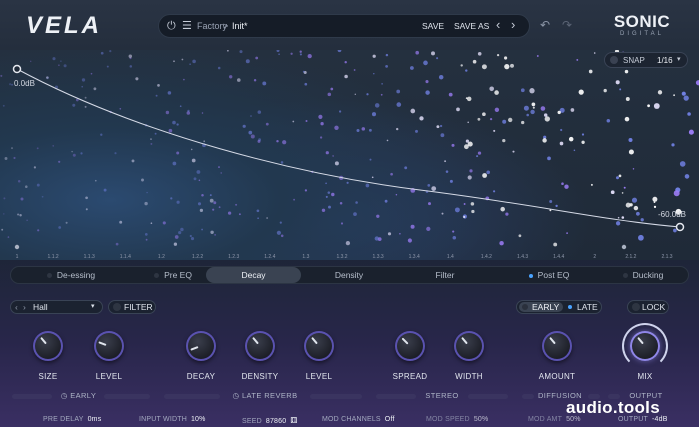 Image resolution: width=699 pixels, height=427 pixels. Describe the element at coordinates (654, 307) in the screenshot. I see `lock-label: LOCK` at that location.